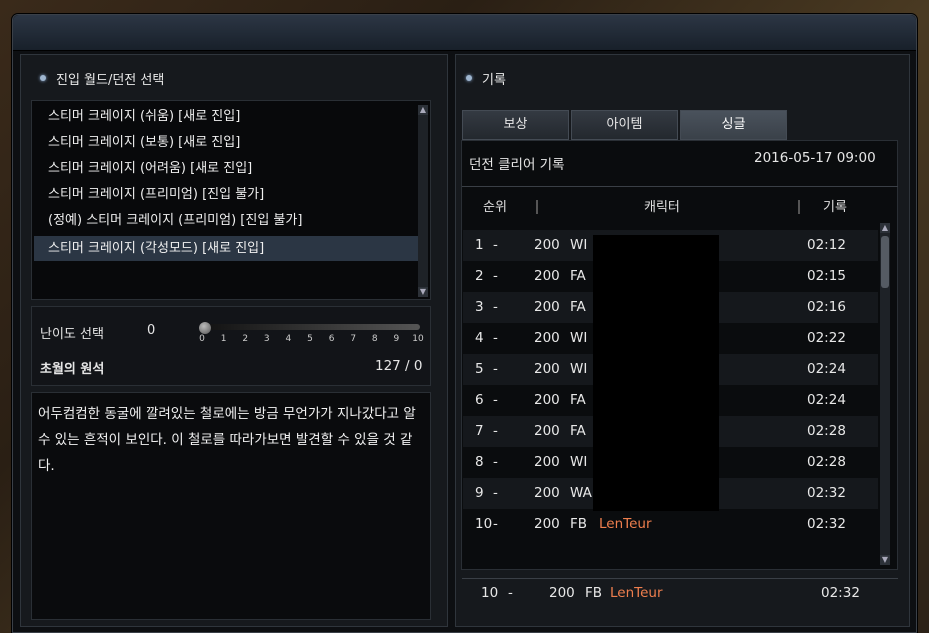 The height and width of the screenshot is (633, 929). Describe the element at coordinates (510, 593) in the screenshot. I see `my-dash: -` at that location.